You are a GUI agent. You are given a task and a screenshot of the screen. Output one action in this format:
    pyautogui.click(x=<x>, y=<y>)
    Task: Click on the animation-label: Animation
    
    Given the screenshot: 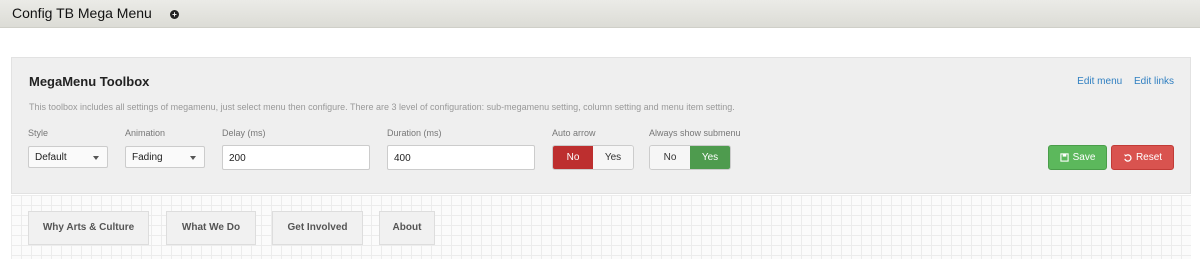 What is the action you would take?
    pyautogui.click(x=145, y=133)
    